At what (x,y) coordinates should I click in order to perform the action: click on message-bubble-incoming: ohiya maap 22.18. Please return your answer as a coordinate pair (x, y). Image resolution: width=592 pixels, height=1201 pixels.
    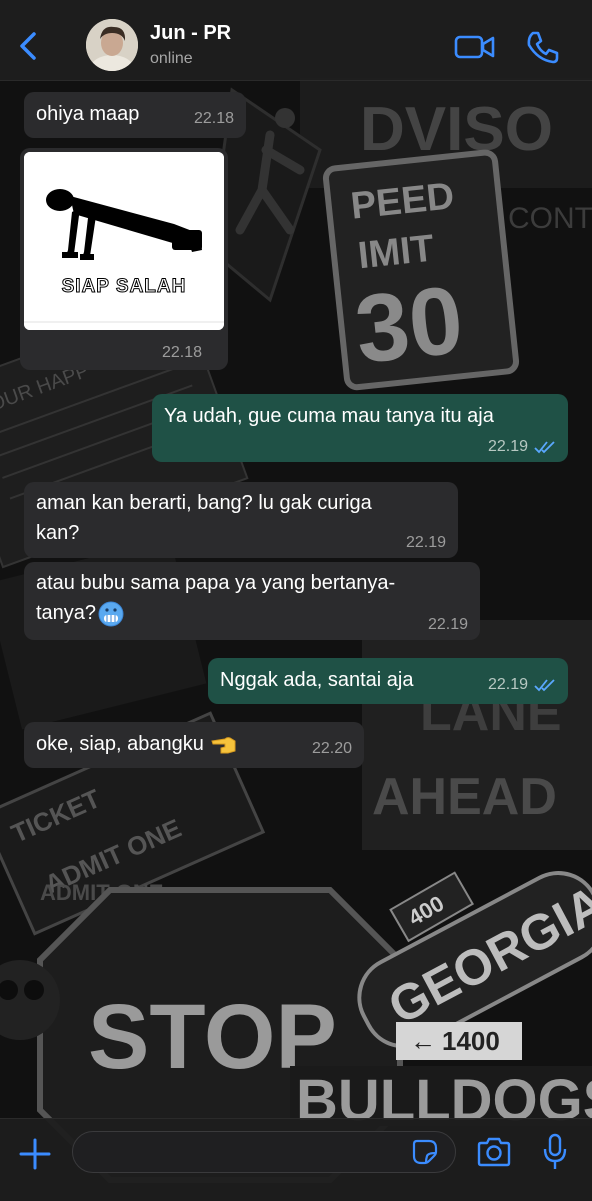
    Looking at the image, I should click on (135, 115).